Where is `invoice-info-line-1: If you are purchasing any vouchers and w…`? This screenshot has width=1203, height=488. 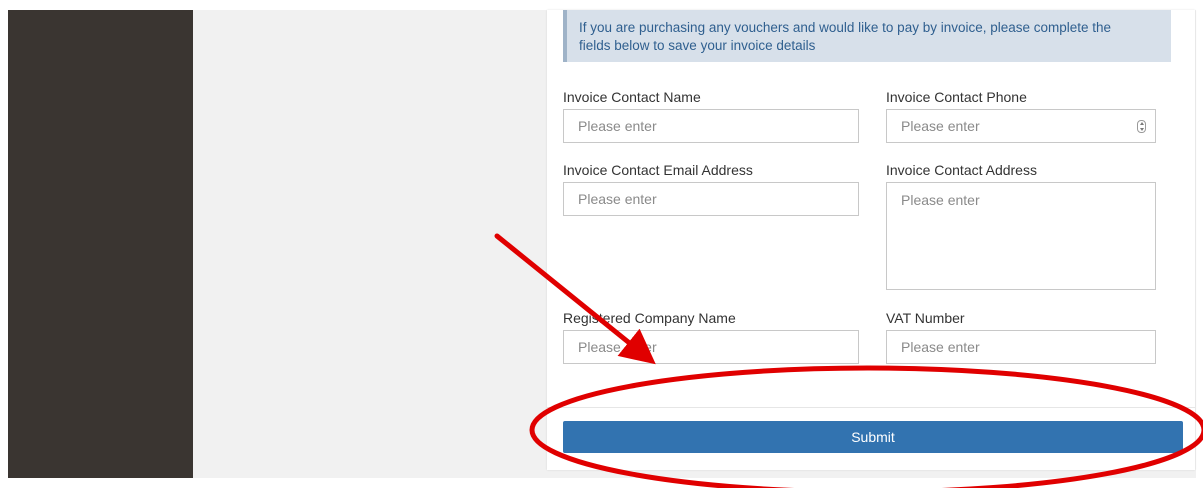 invoice-info-line-1: If you are purchasing any vouchers and w… is located at coordinates (845, 27).